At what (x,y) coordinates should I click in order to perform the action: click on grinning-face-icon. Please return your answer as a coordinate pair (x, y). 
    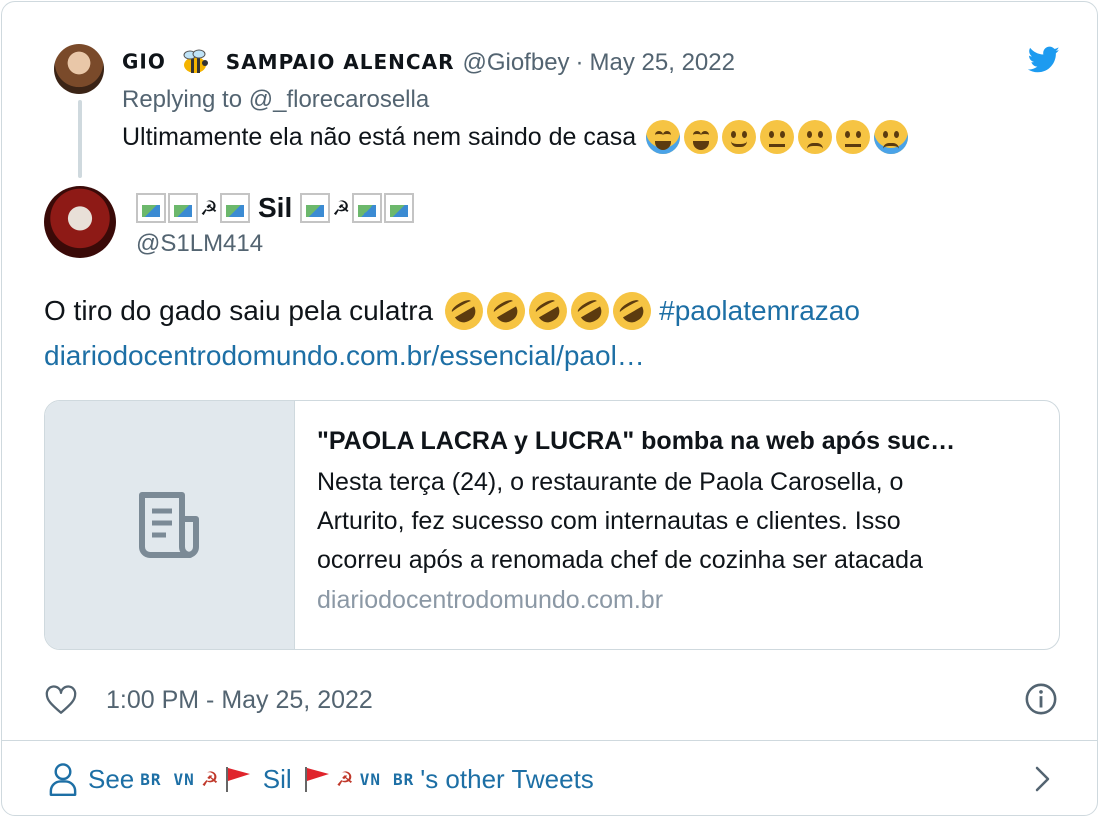
    Looking at the image, I should click on (701, 137).